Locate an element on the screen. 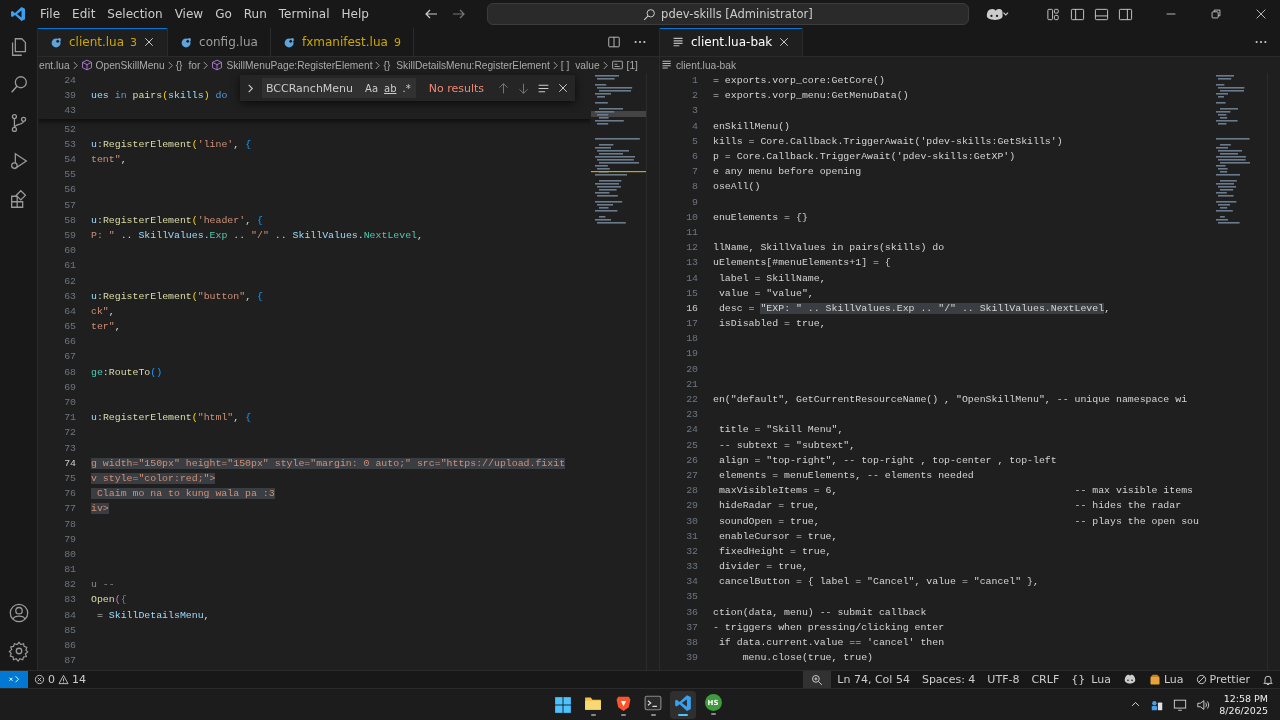 This screenshot has width=1280, height=720. command-center: pdev-skills [Administrator] is located at coordinates (727, 14).